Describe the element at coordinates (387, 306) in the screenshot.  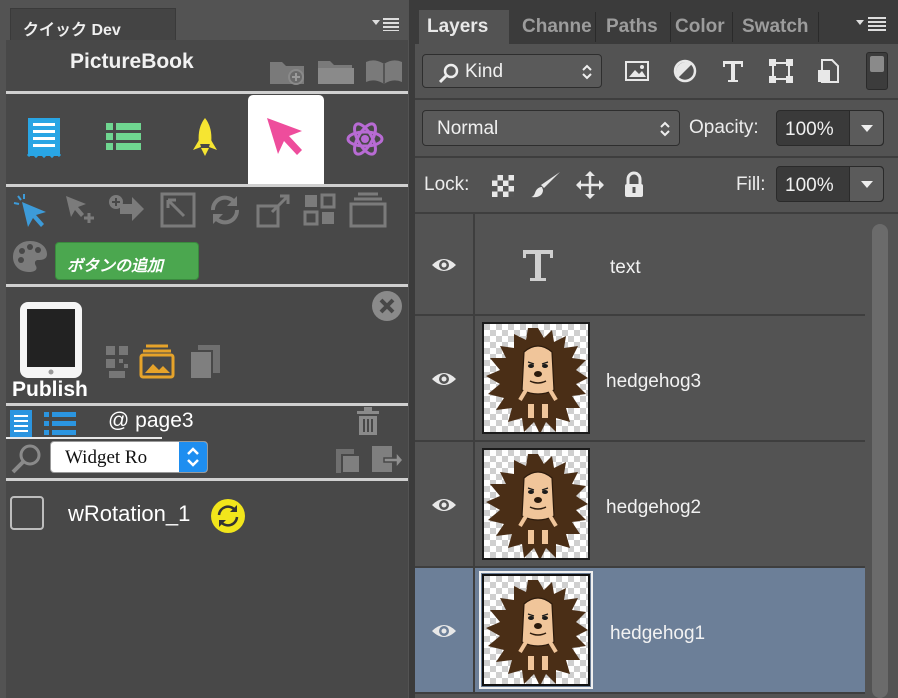
I see `close-icon` at that location.